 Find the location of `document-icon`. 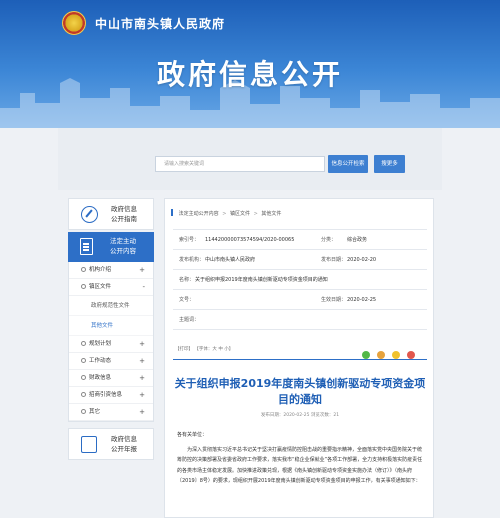

document-icon is located at coordinates (86, 246).